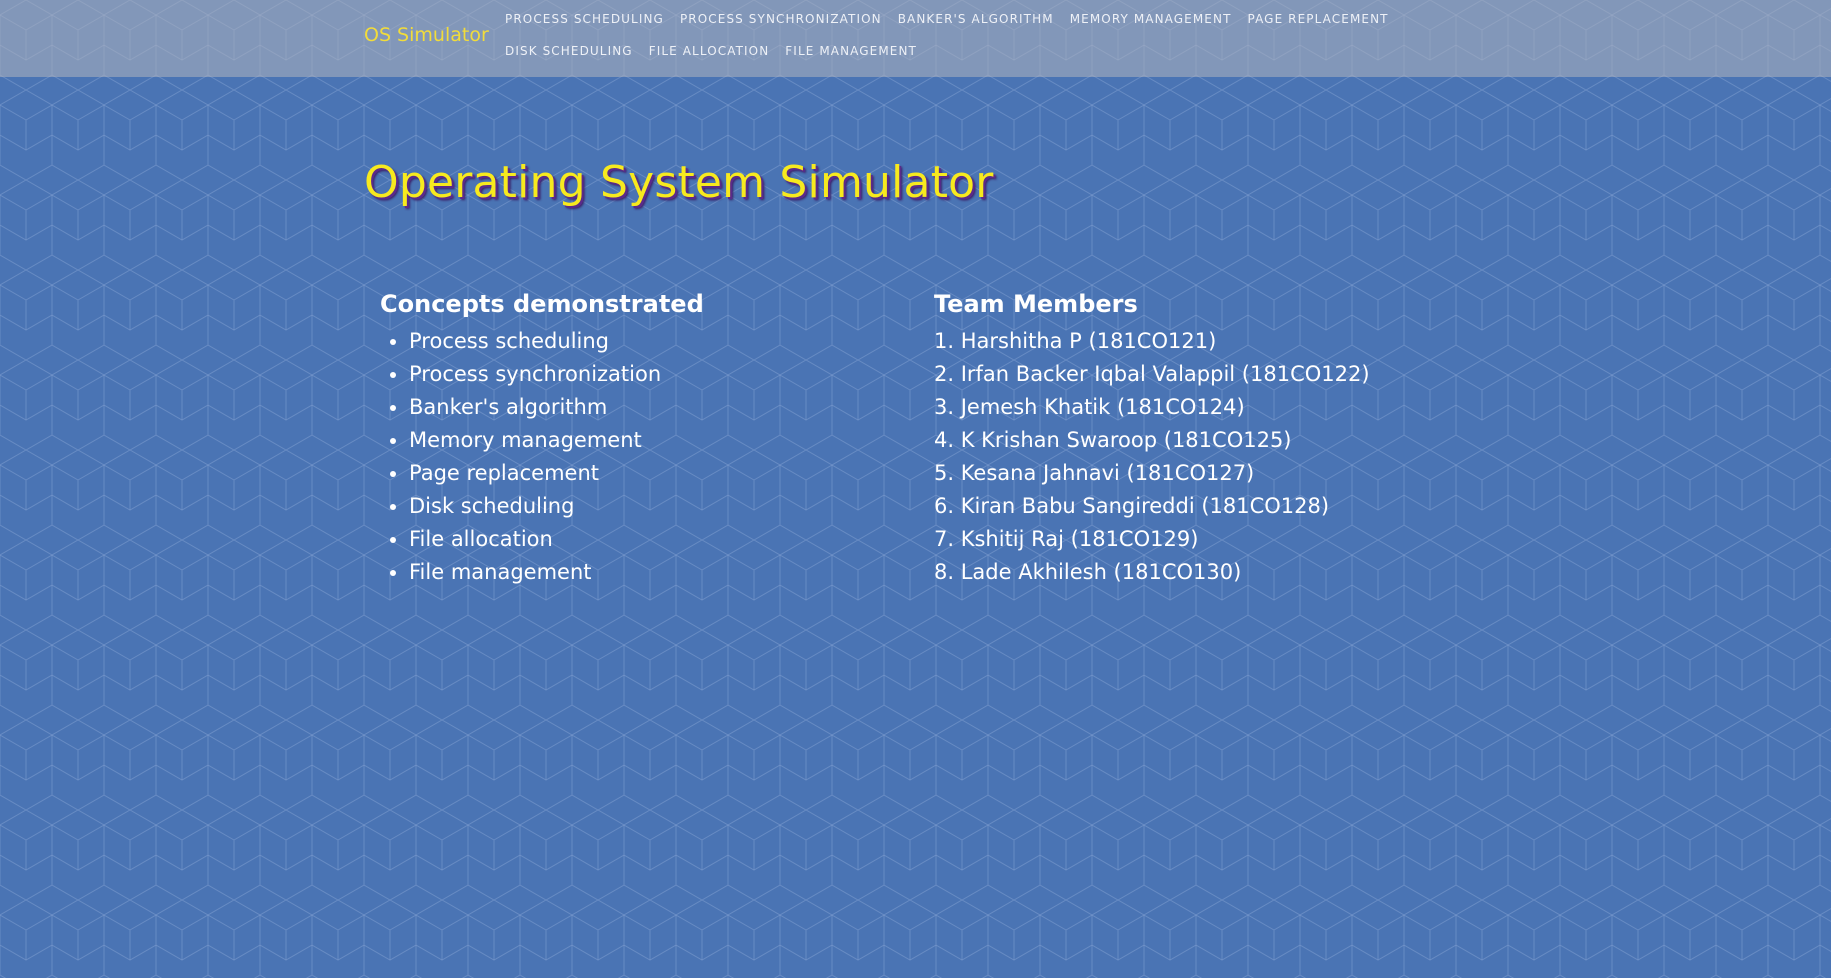 This screenshot has height=978, width=1831. What do you see at coordinates (584, 19) in the screenshot?
I see `nav-link-process-scheduling: Process Scheduling` at bounding box center [584, 19].